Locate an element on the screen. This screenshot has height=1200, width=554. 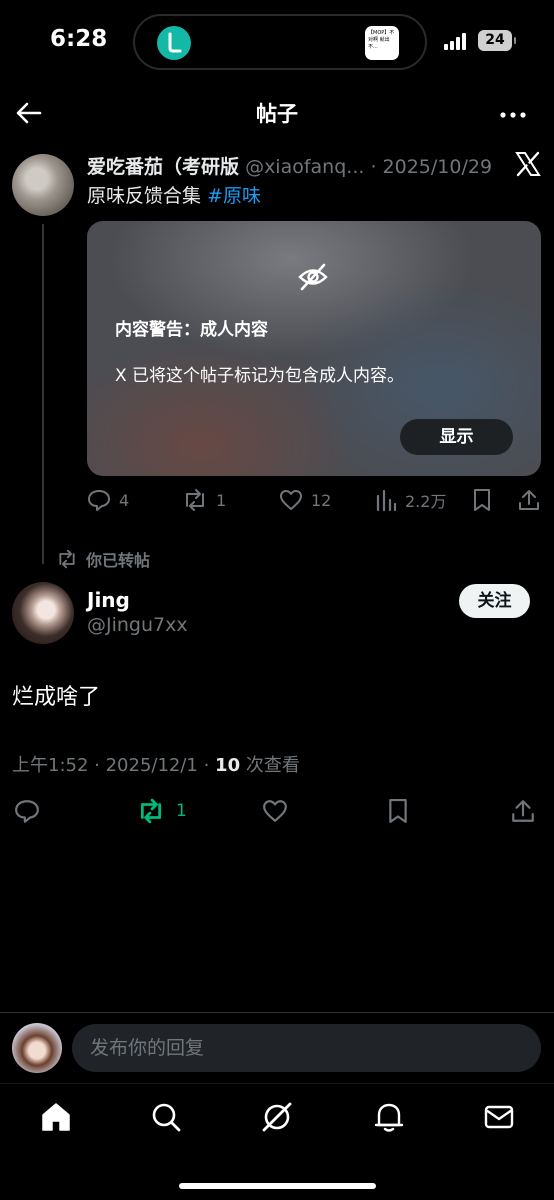
repost-button: 1 is located at coordinates (204, 500).